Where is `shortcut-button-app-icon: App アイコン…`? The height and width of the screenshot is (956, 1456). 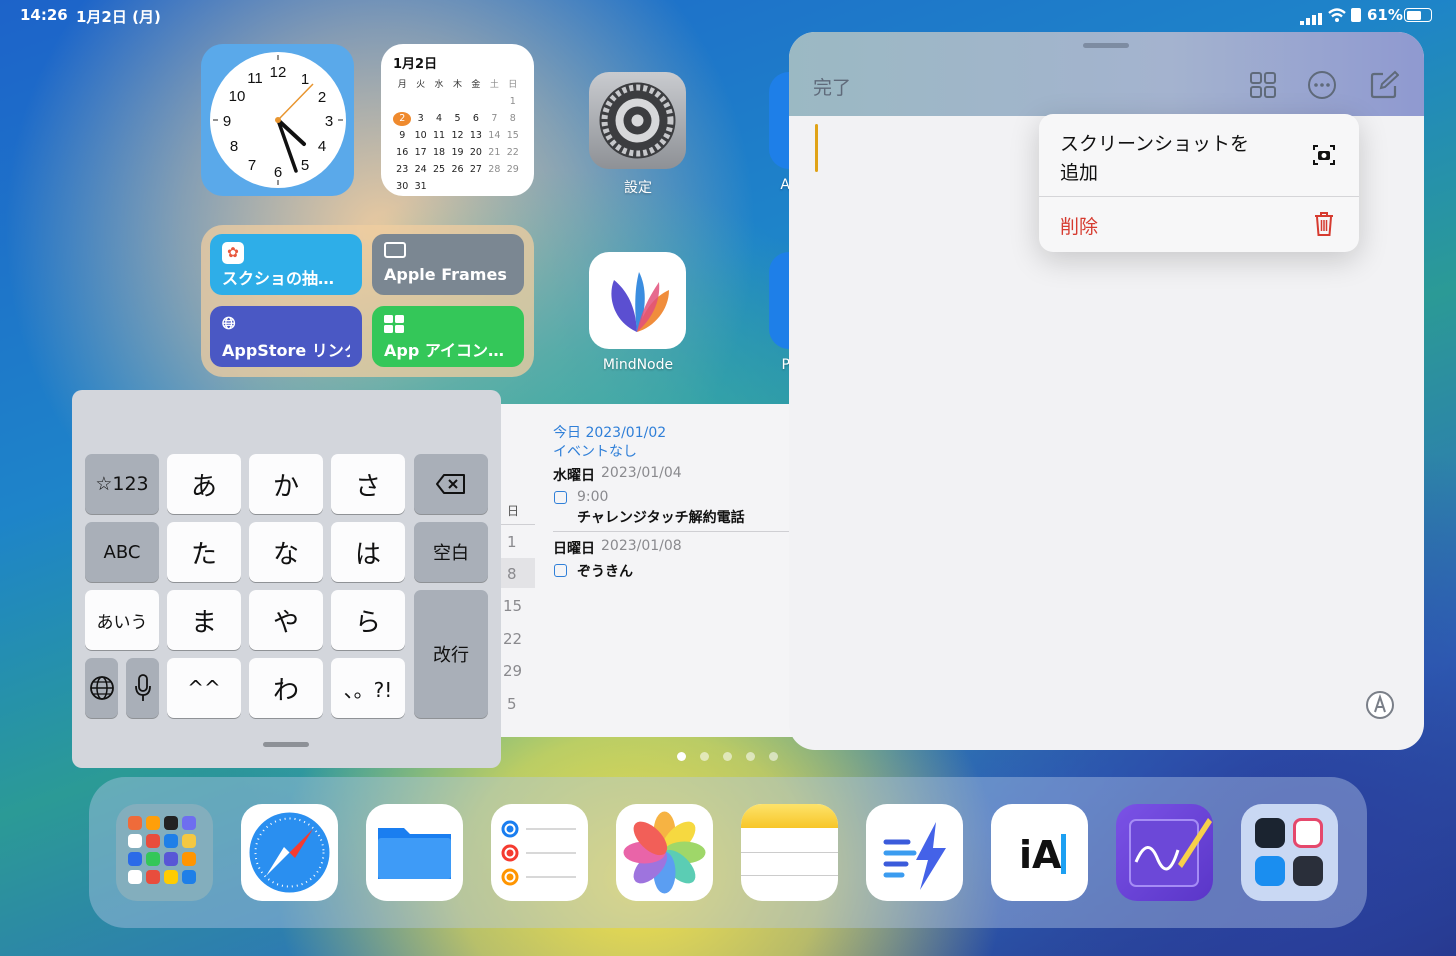
shortcut-button-app-icon: App アイコン… is located at coordinates (448, 336).